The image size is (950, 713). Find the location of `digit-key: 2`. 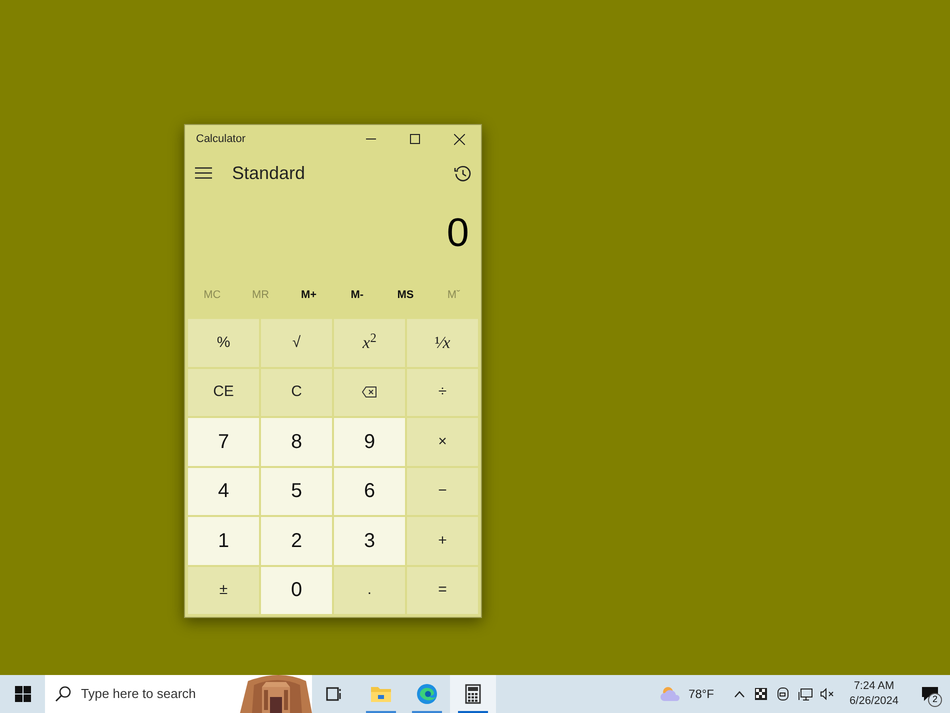

digit-key: 2 is located at coordinates (296, 540).